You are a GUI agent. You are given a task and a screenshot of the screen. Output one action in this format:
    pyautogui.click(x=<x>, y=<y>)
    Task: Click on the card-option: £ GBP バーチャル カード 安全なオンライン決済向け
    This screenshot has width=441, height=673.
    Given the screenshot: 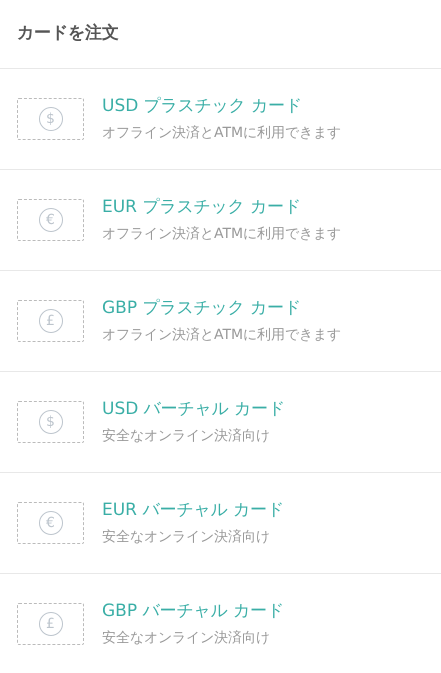 What is the action you would take?
    pyautogui.click(x=220, y=623)
    